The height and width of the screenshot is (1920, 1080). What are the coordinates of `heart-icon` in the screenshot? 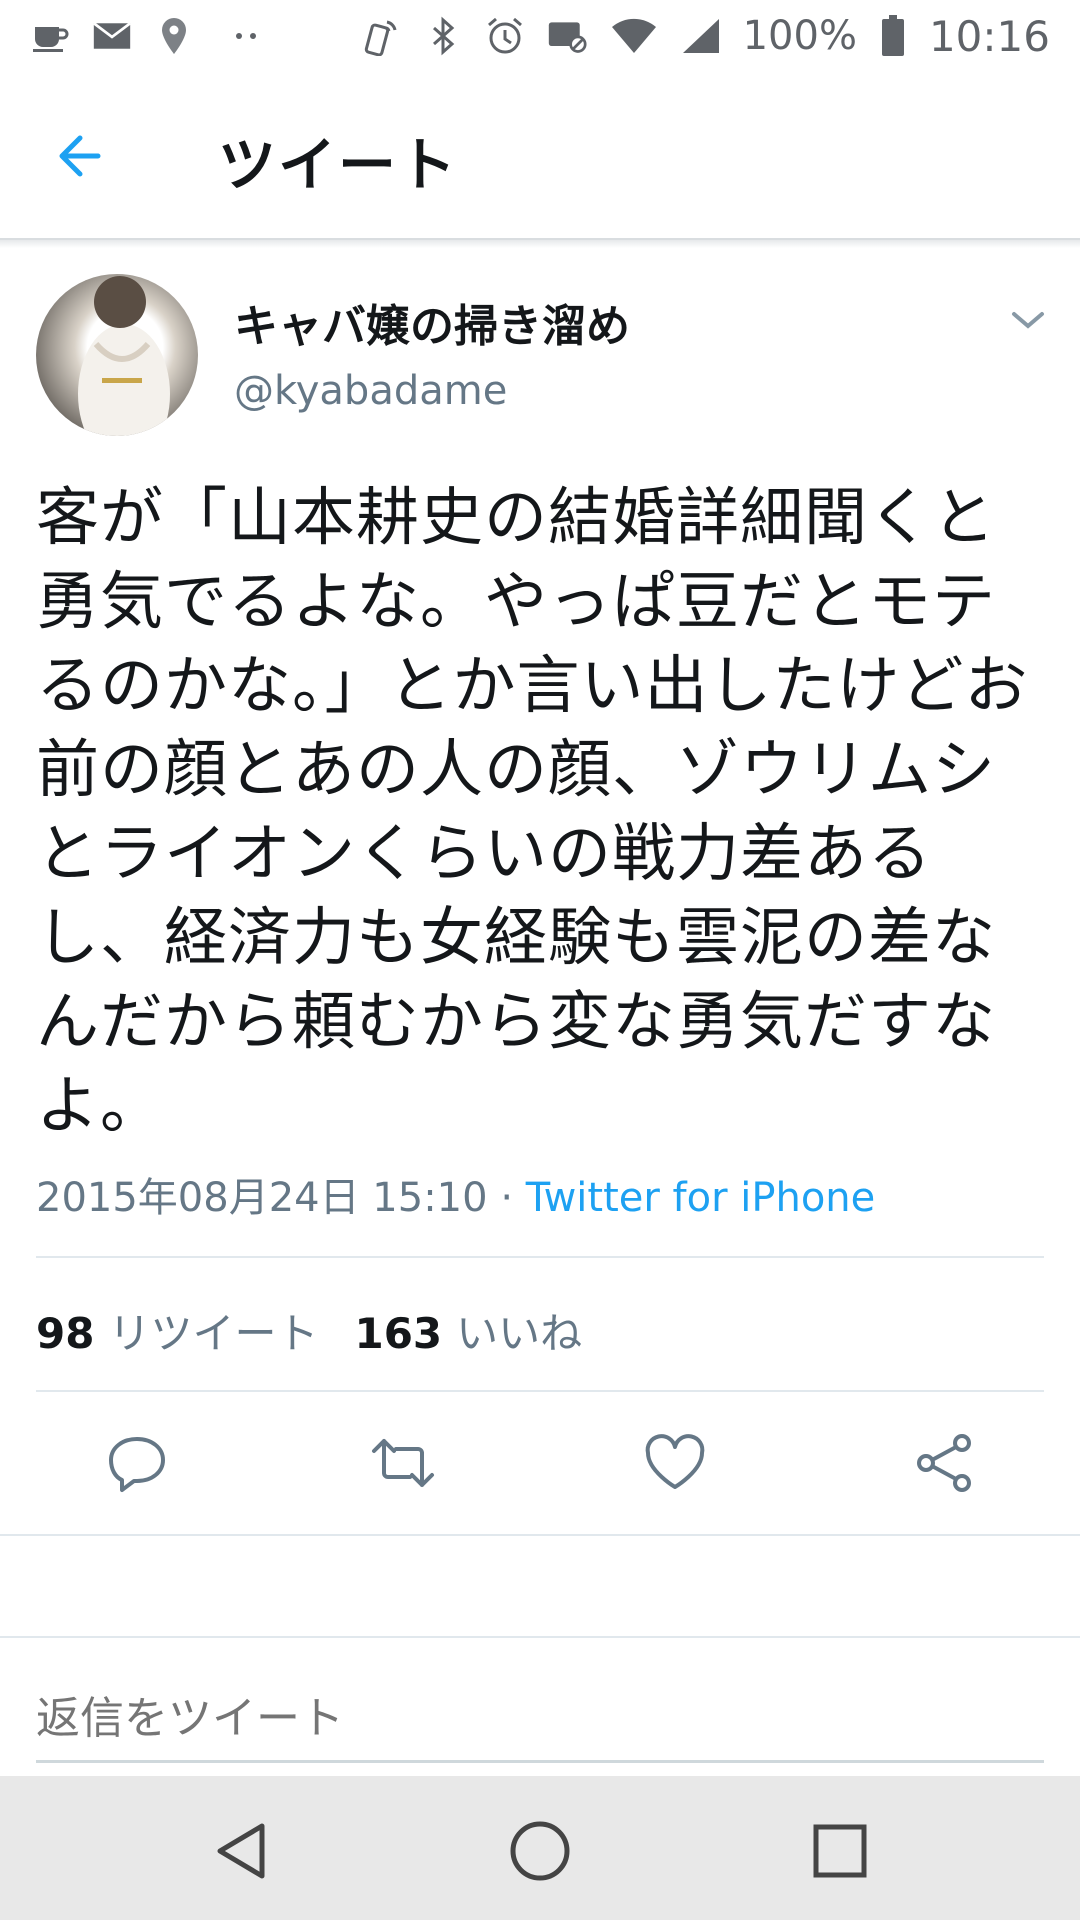 It's located at (675, 1461).